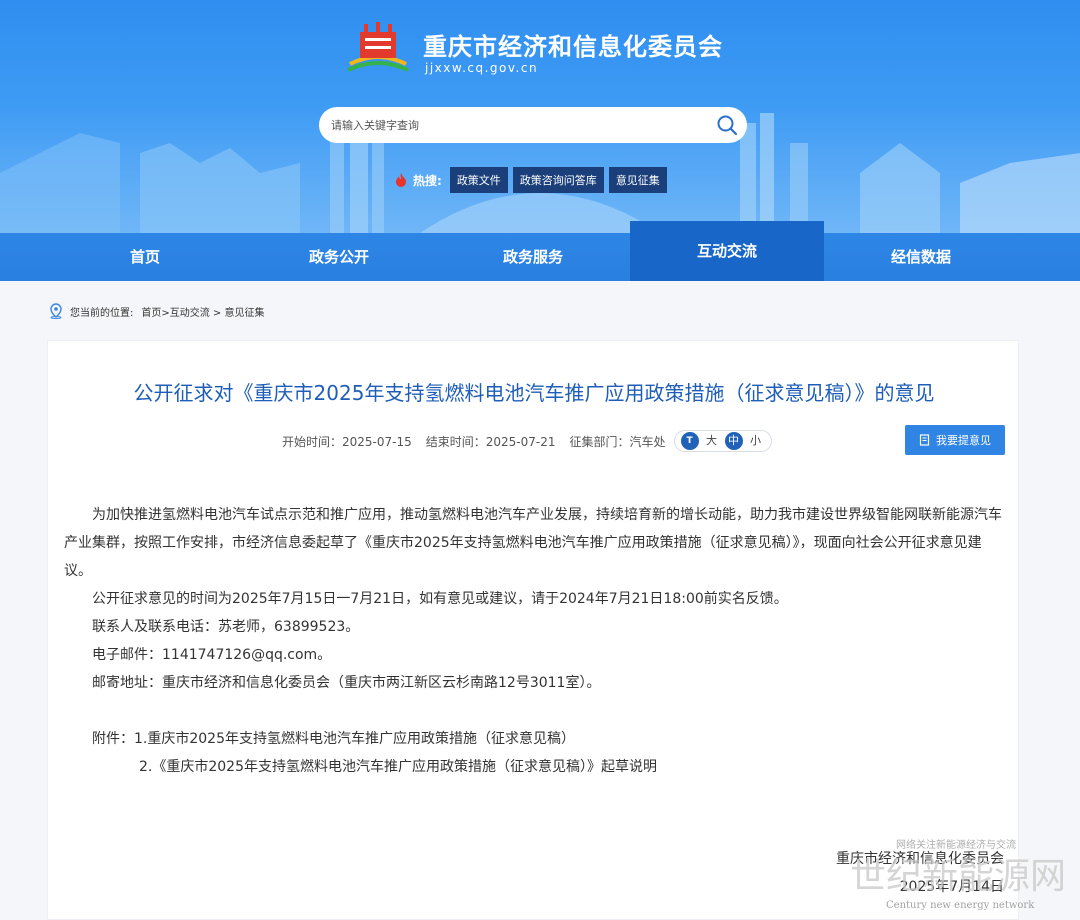 The width and height of the screenshot is (1080, 920). I want to click on nav-item-gov-services: 政务服务, so click(533, 257).